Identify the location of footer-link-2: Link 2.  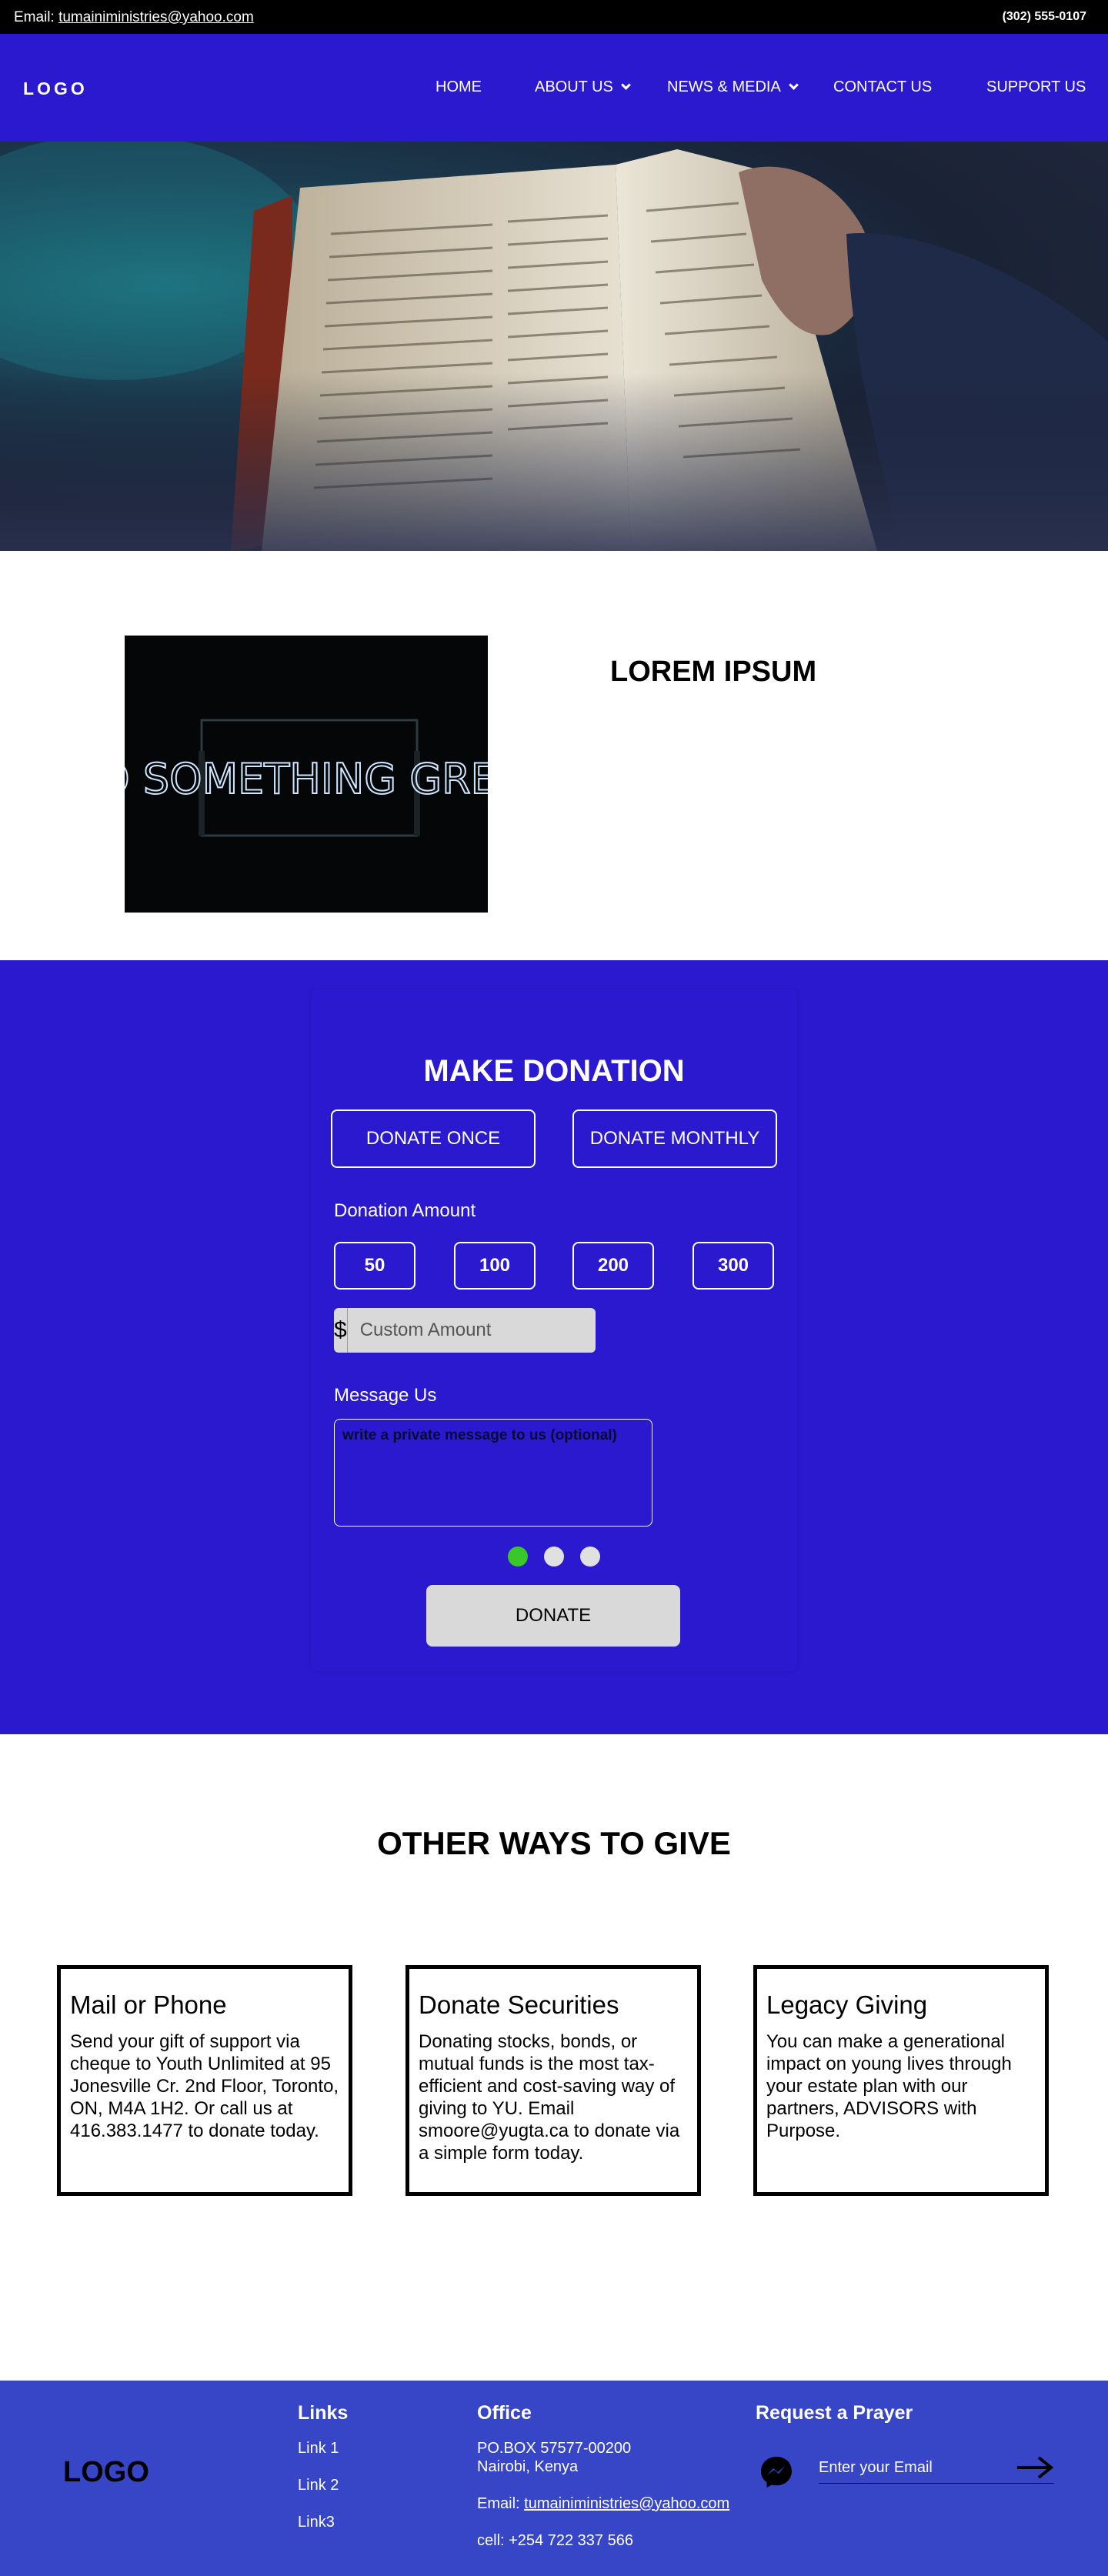
(319, 2485).